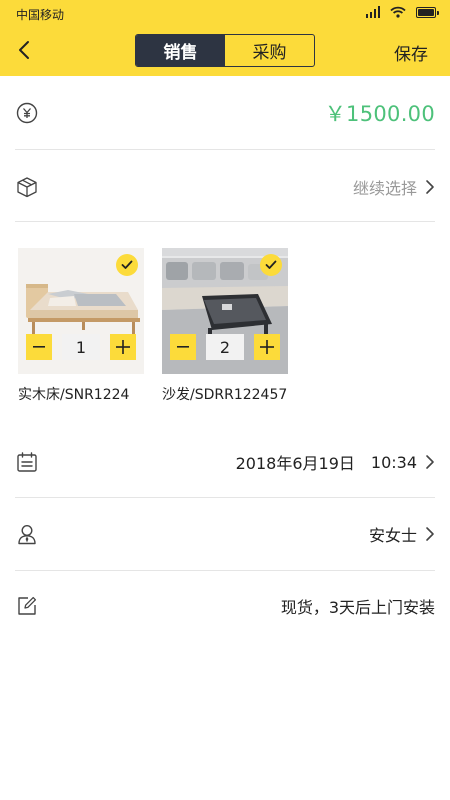 This screenshot has width=450, height=800. What do you see at coordinates (398, 12) in the screenshot?
I see `wifi-icon` at bounding box center [398, 12].